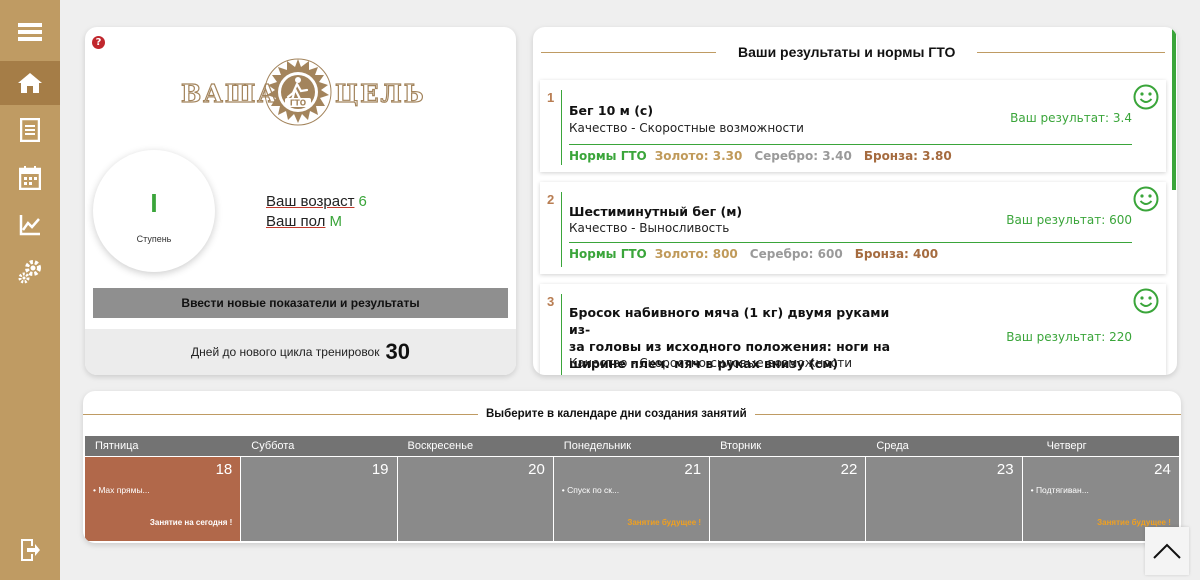 Image resolution: width=1200 pixels, height=580 pixels. I want to click on days-to-cycle: Дней до нового цикла тренировок 30, so click(300, 352).